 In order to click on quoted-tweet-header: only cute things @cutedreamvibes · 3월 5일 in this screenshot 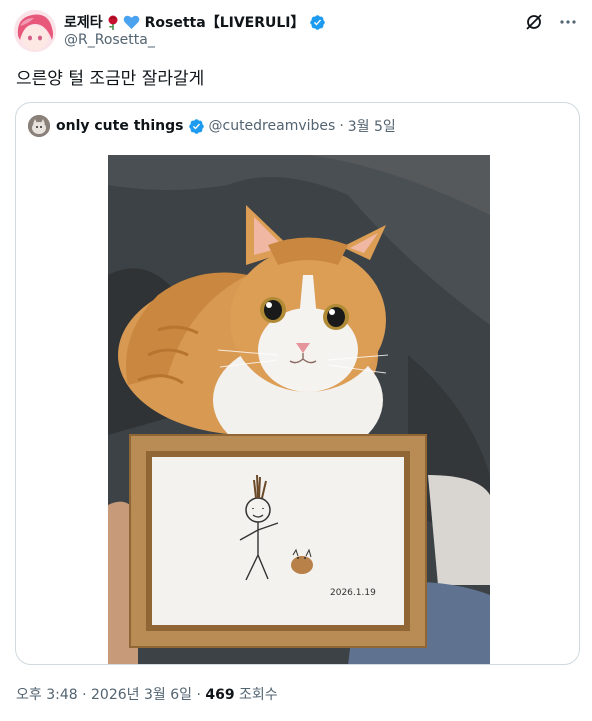, I will do `click(212, 126)`.